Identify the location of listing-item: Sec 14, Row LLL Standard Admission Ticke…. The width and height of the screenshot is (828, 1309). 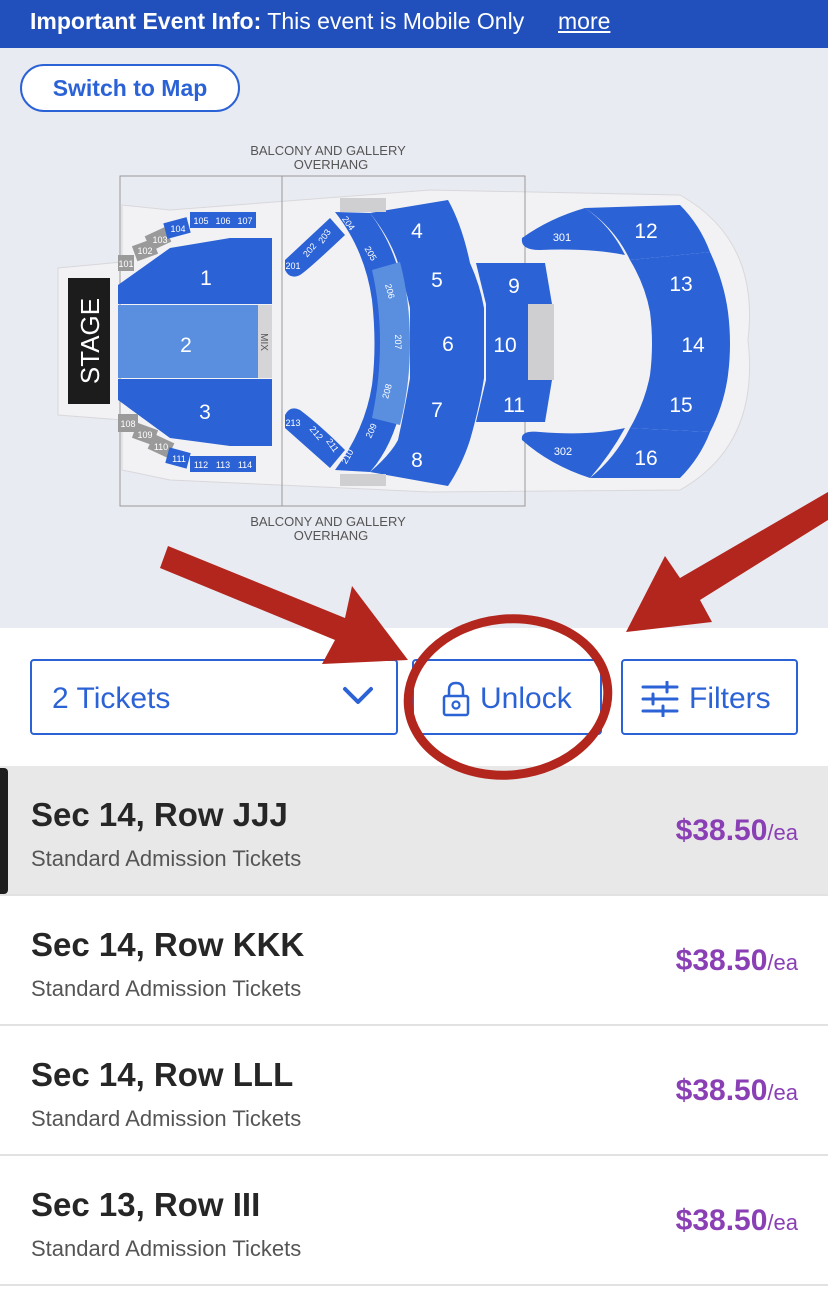
(414, 1091).